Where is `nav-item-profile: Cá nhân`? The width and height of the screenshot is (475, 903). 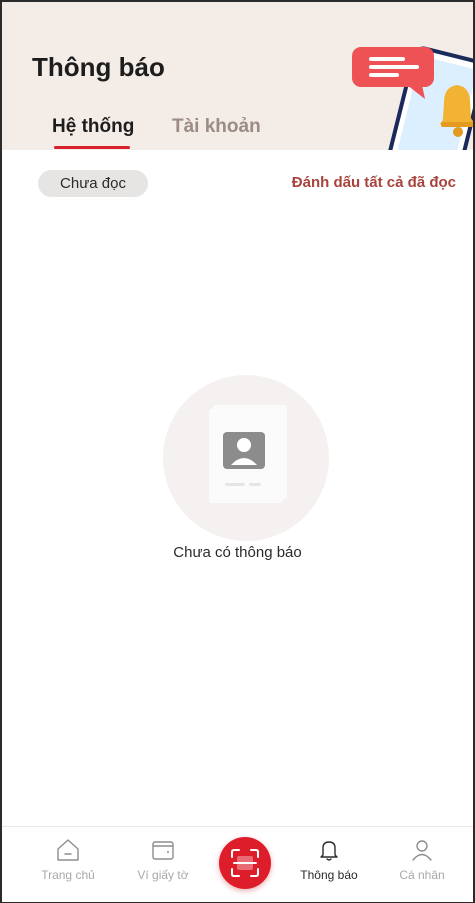 nav-item-profile: Cá nhân is located at coordinates (422, 859).